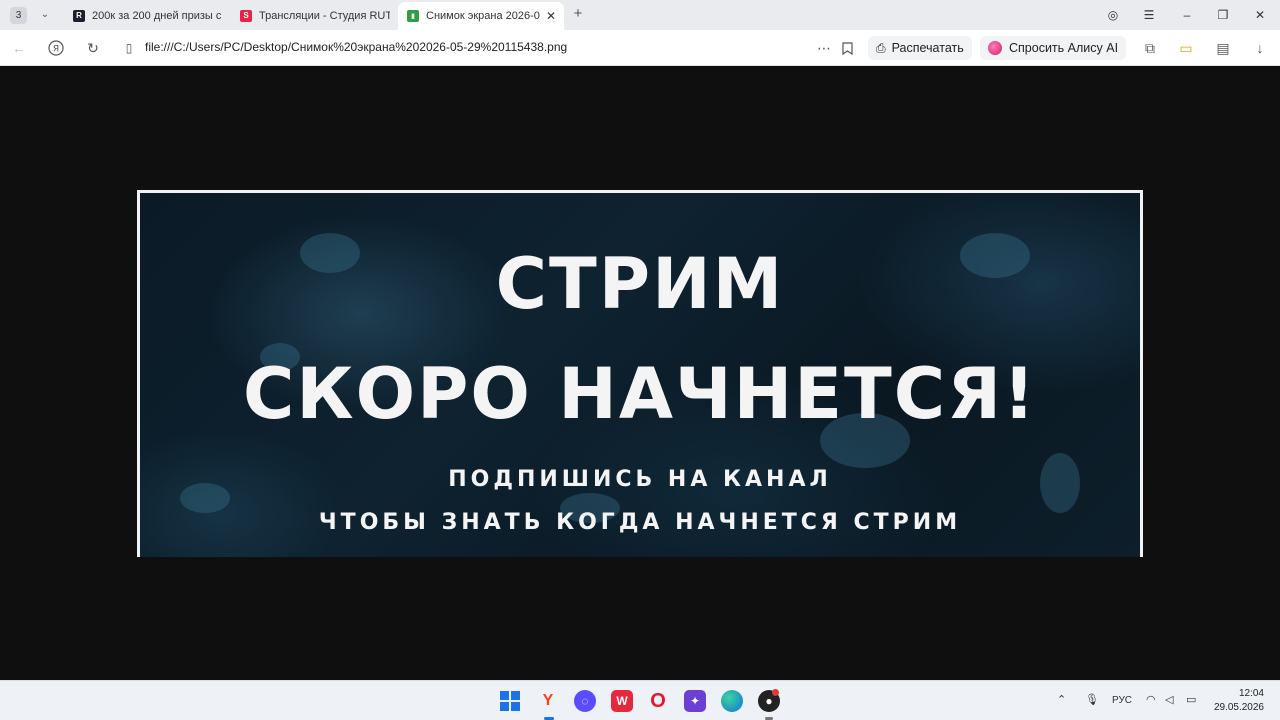  Describe the element at coordinates (93, 48) in the screenshot. I see `reload-icon: ↻` at that location.